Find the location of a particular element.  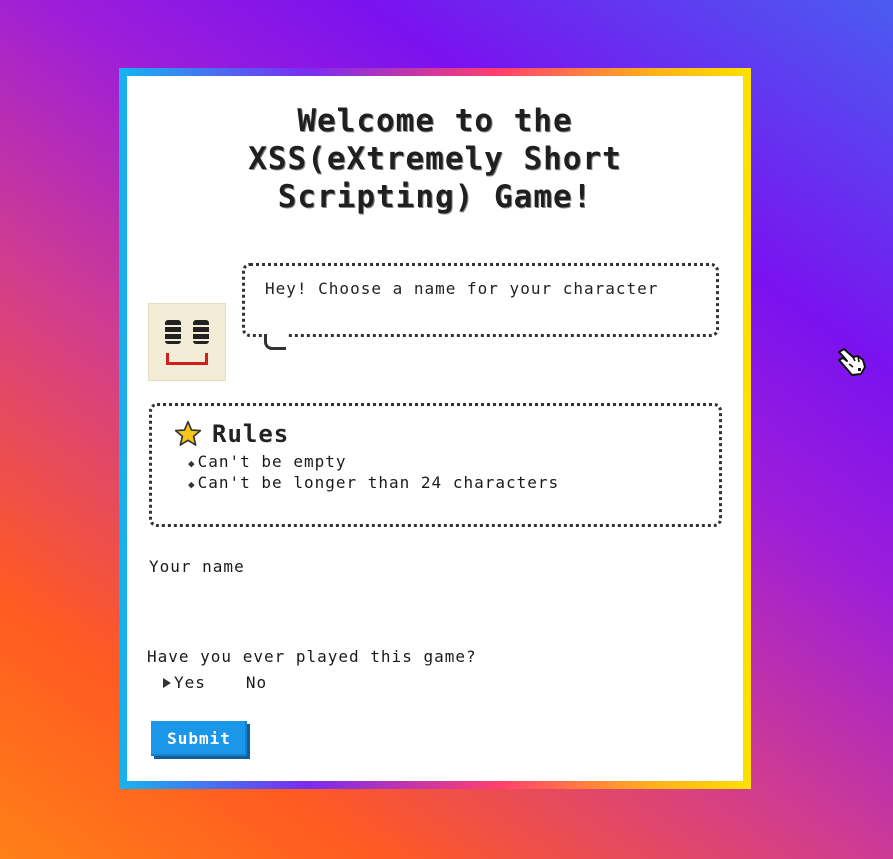

played-question-label: Have you ever played this game? is located at coordinates (312, 656).